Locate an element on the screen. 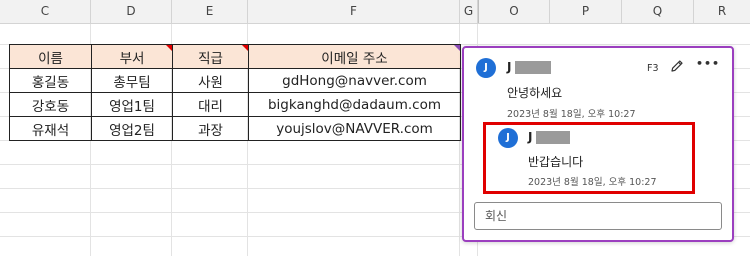 The width and height of the screenshot is (750, 256). column-header-bar: C D E F G O P Q R is located at coordinates (375, 12).